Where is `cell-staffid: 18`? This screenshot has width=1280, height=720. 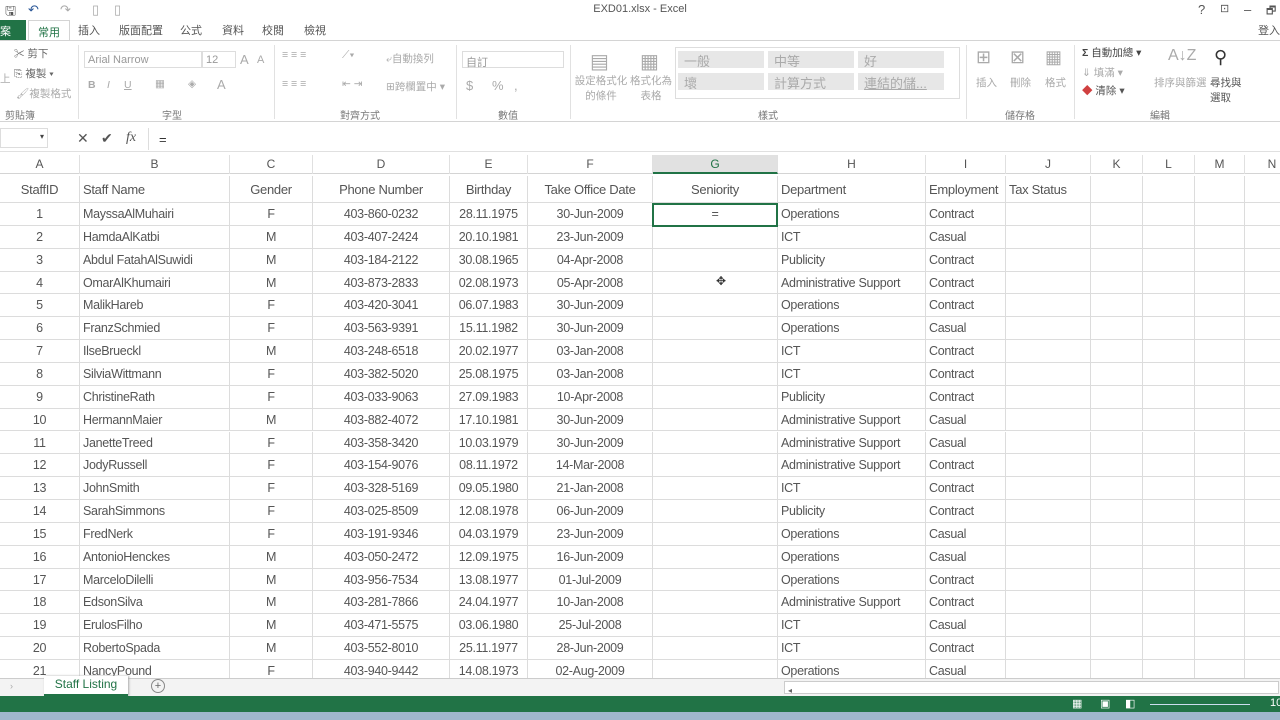 cell-staffid: 18 is located at coordinates (40, 602).